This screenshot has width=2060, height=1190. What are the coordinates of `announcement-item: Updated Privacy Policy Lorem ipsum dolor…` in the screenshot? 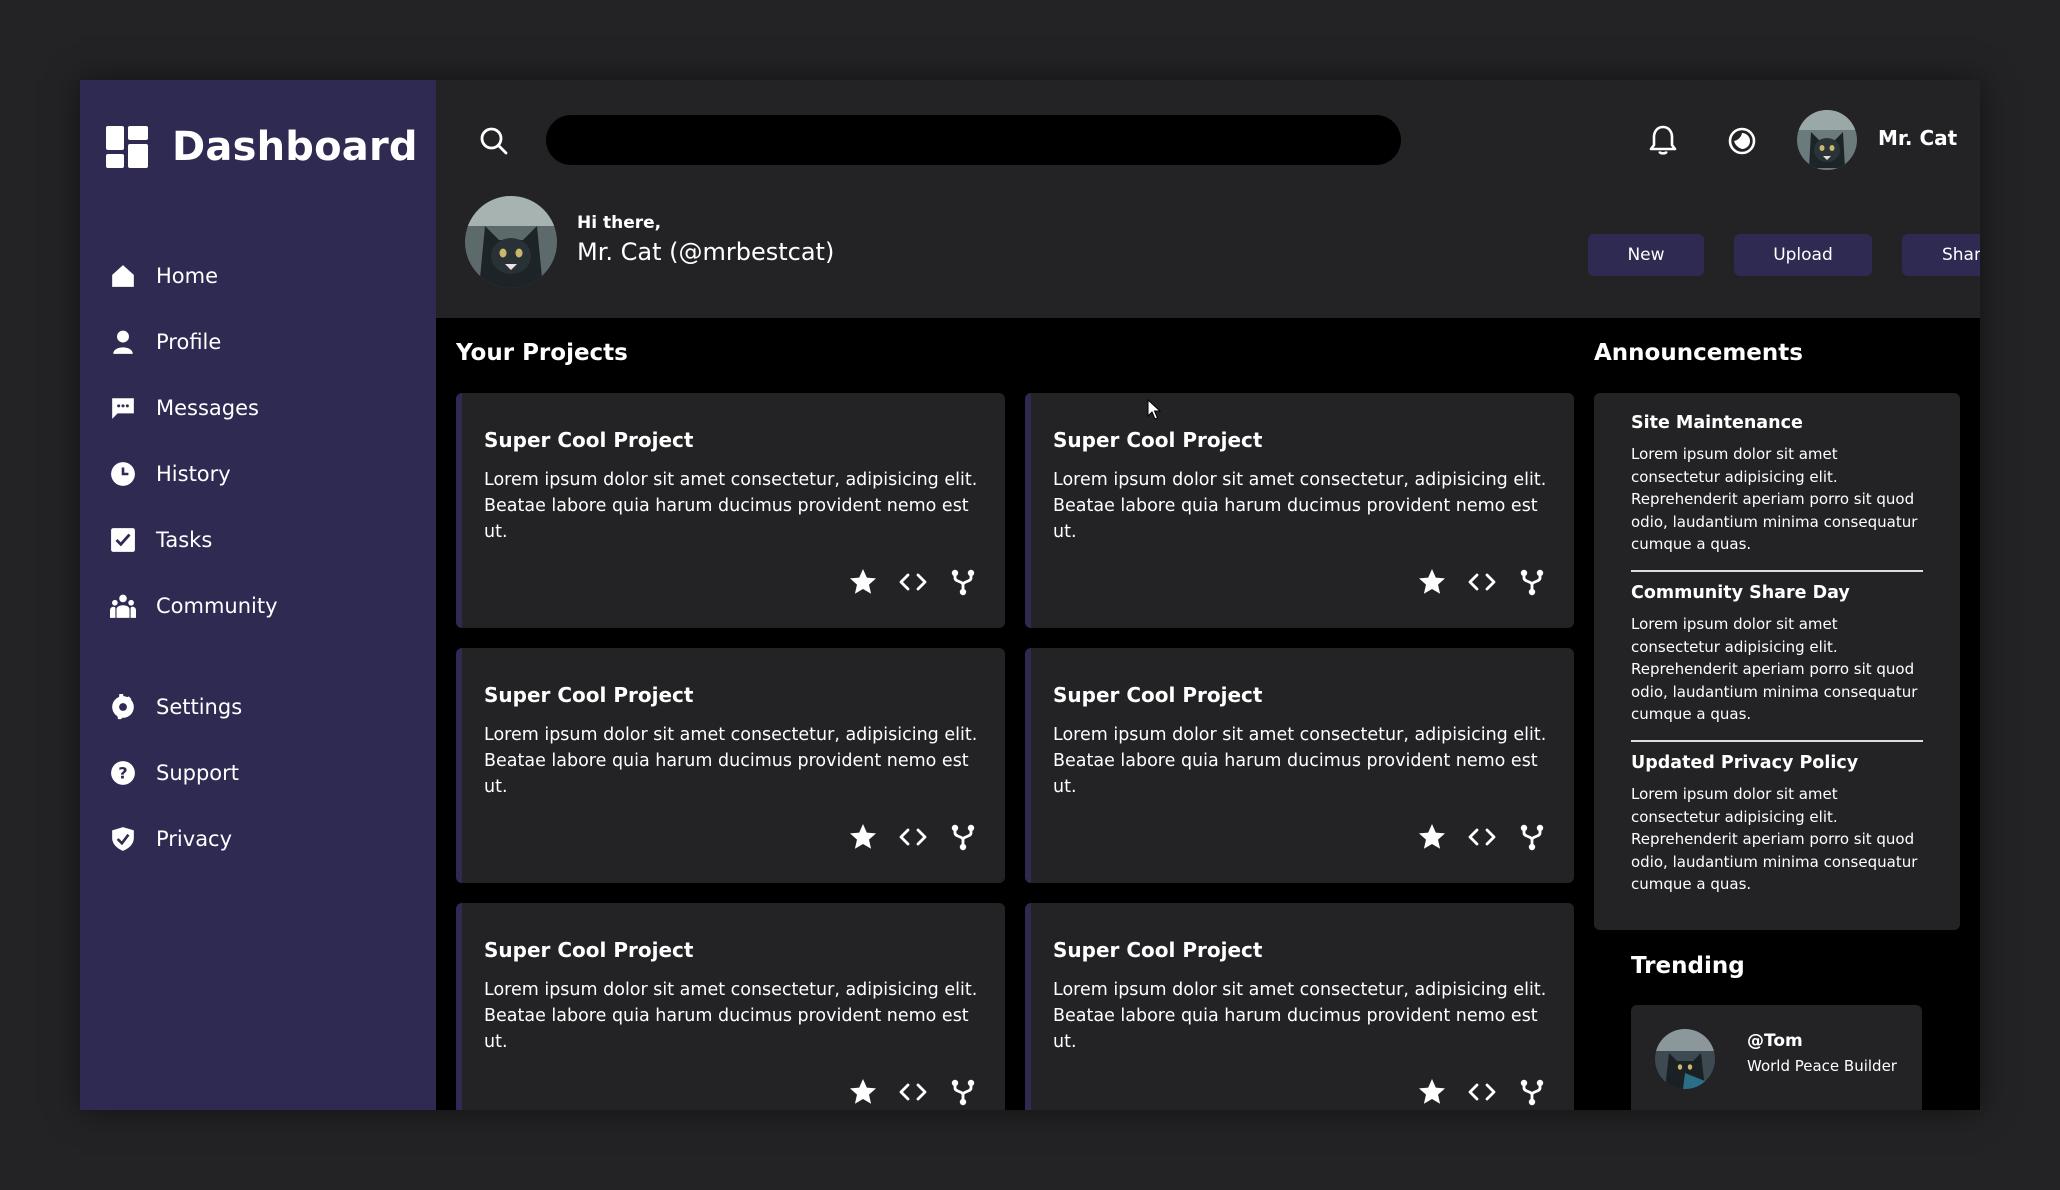 It's located at (1777, 824).